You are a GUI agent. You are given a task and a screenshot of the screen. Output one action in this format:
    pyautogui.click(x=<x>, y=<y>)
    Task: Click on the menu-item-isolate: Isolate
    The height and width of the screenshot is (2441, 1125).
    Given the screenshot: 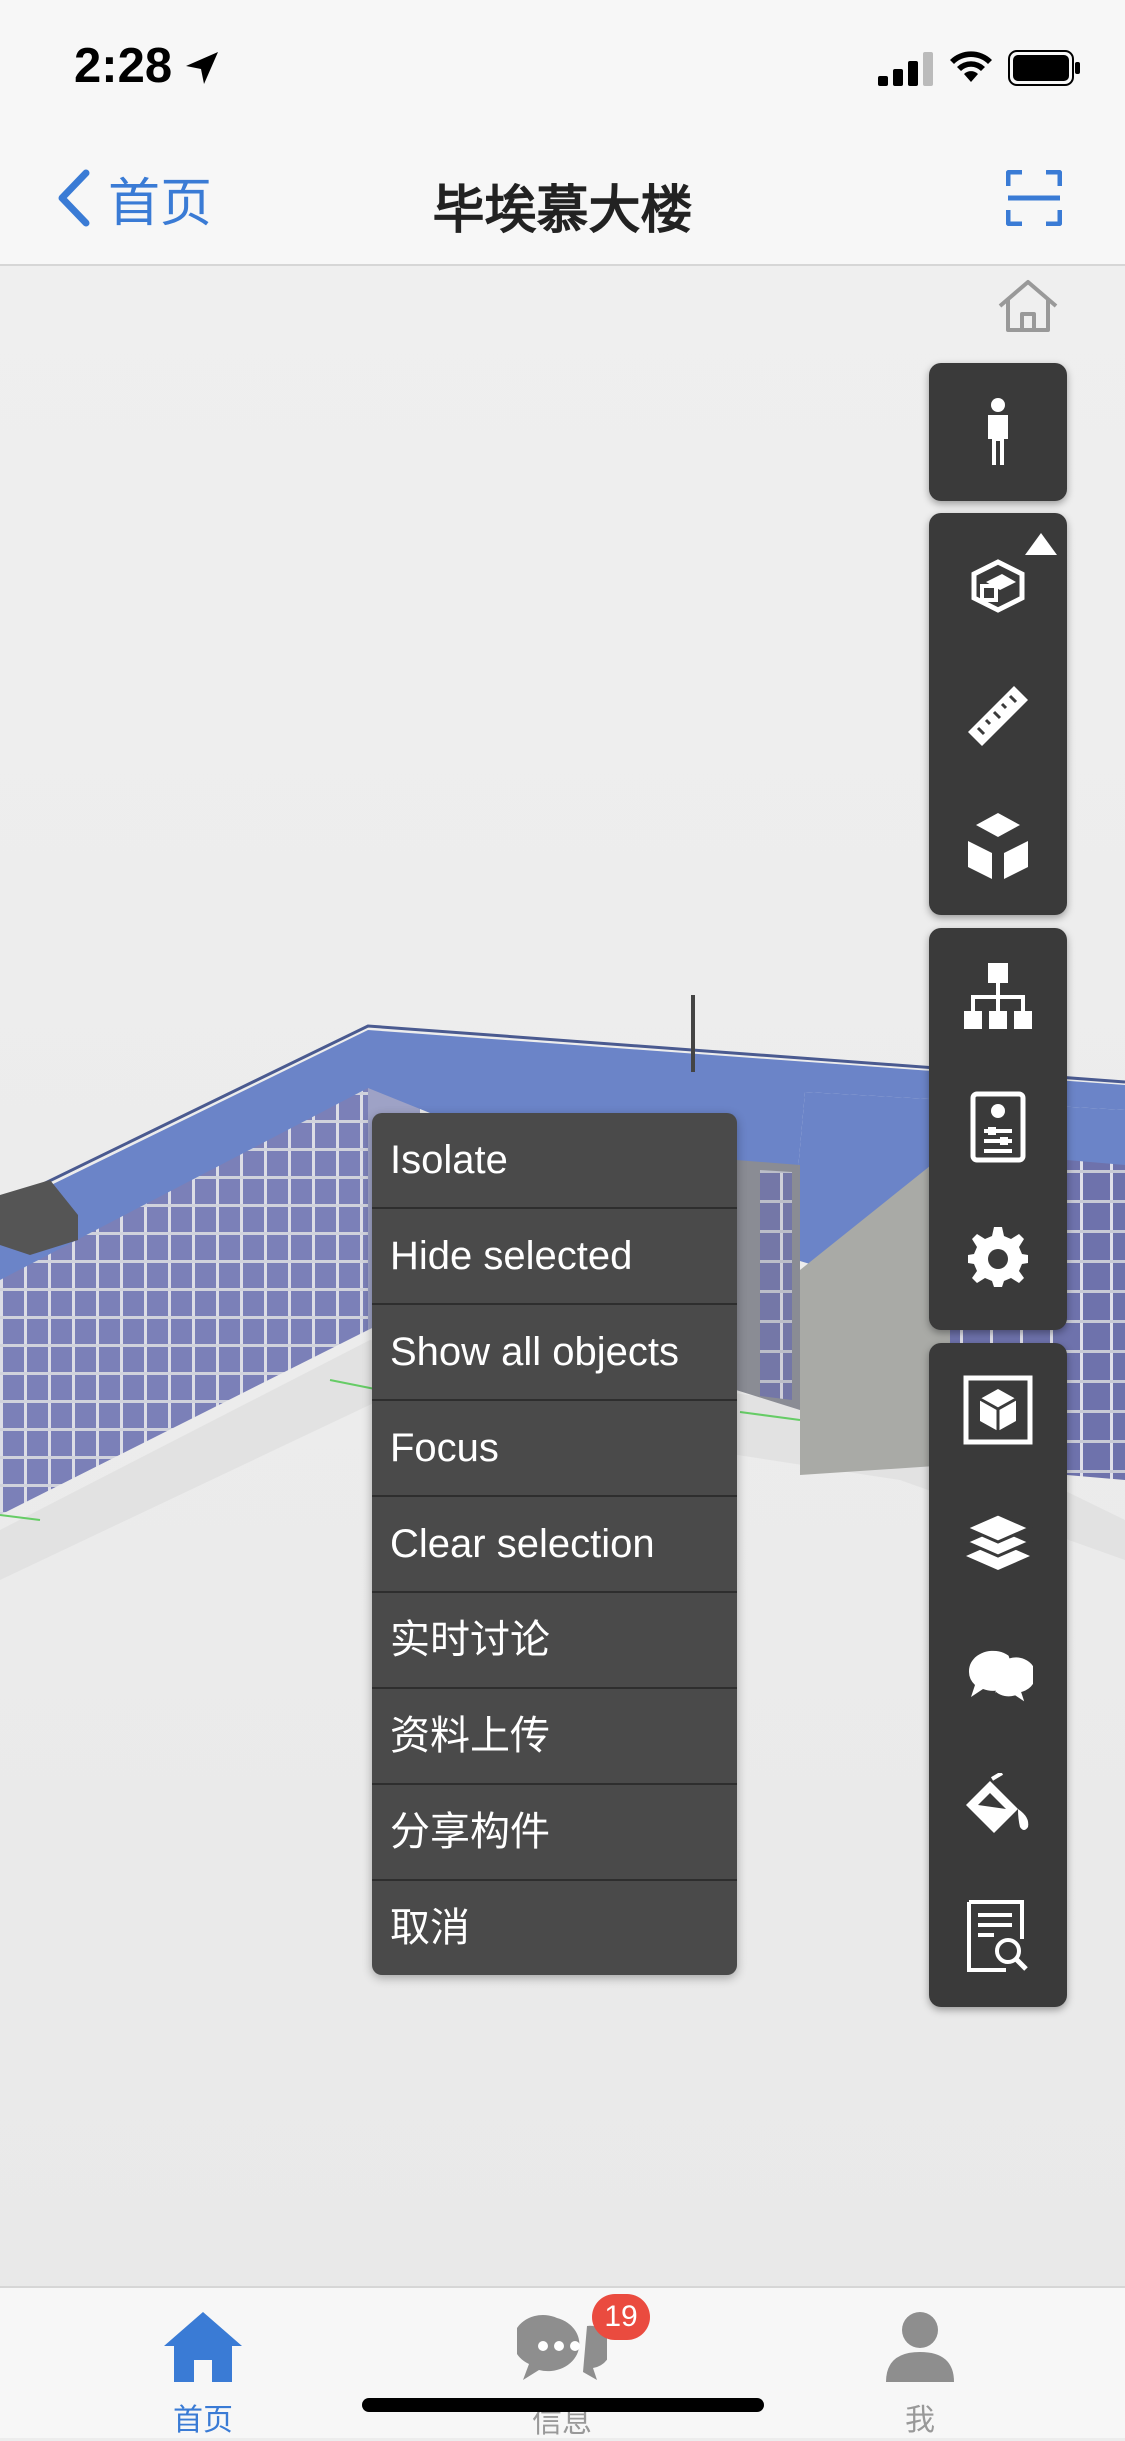 What is the action you would take?
    pyautogui.click(x=554, y=1161)
    